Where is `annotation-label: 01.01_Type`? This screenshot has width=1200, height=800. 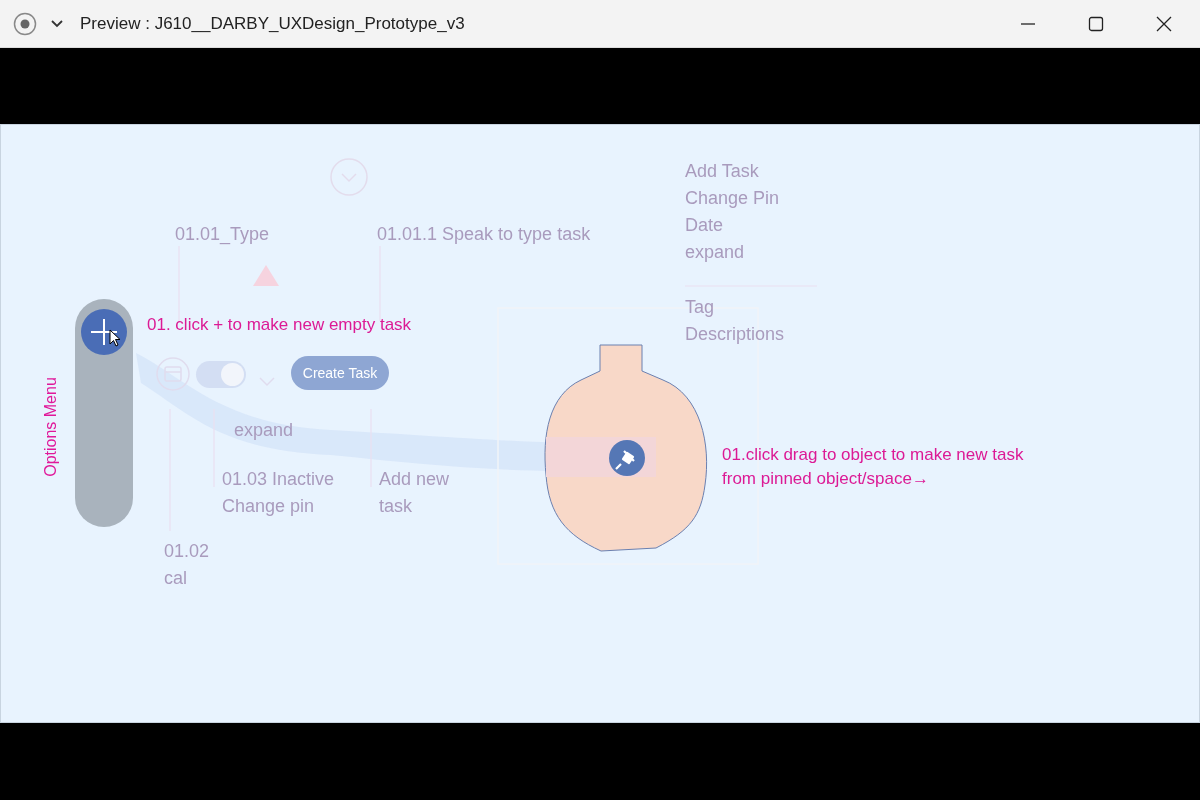 annotation-label: 01.01_Type is located at coordinates (222, 235).